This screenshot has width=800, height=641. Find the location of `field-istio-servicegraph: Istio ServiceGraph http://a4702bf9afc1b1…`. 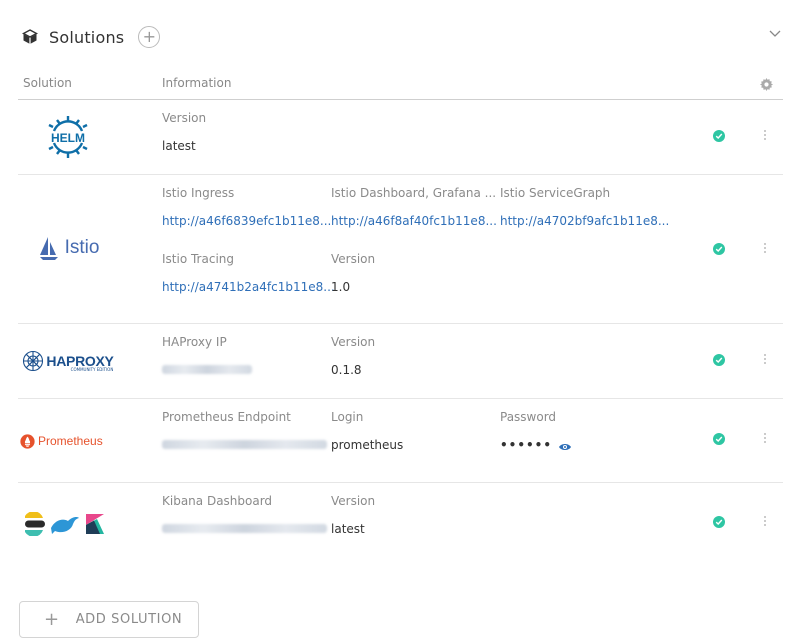

field-istio-servicegraph: Istio ServiceGraph http://a4702bf9afc1b1… is located at coordinates (584, 207).